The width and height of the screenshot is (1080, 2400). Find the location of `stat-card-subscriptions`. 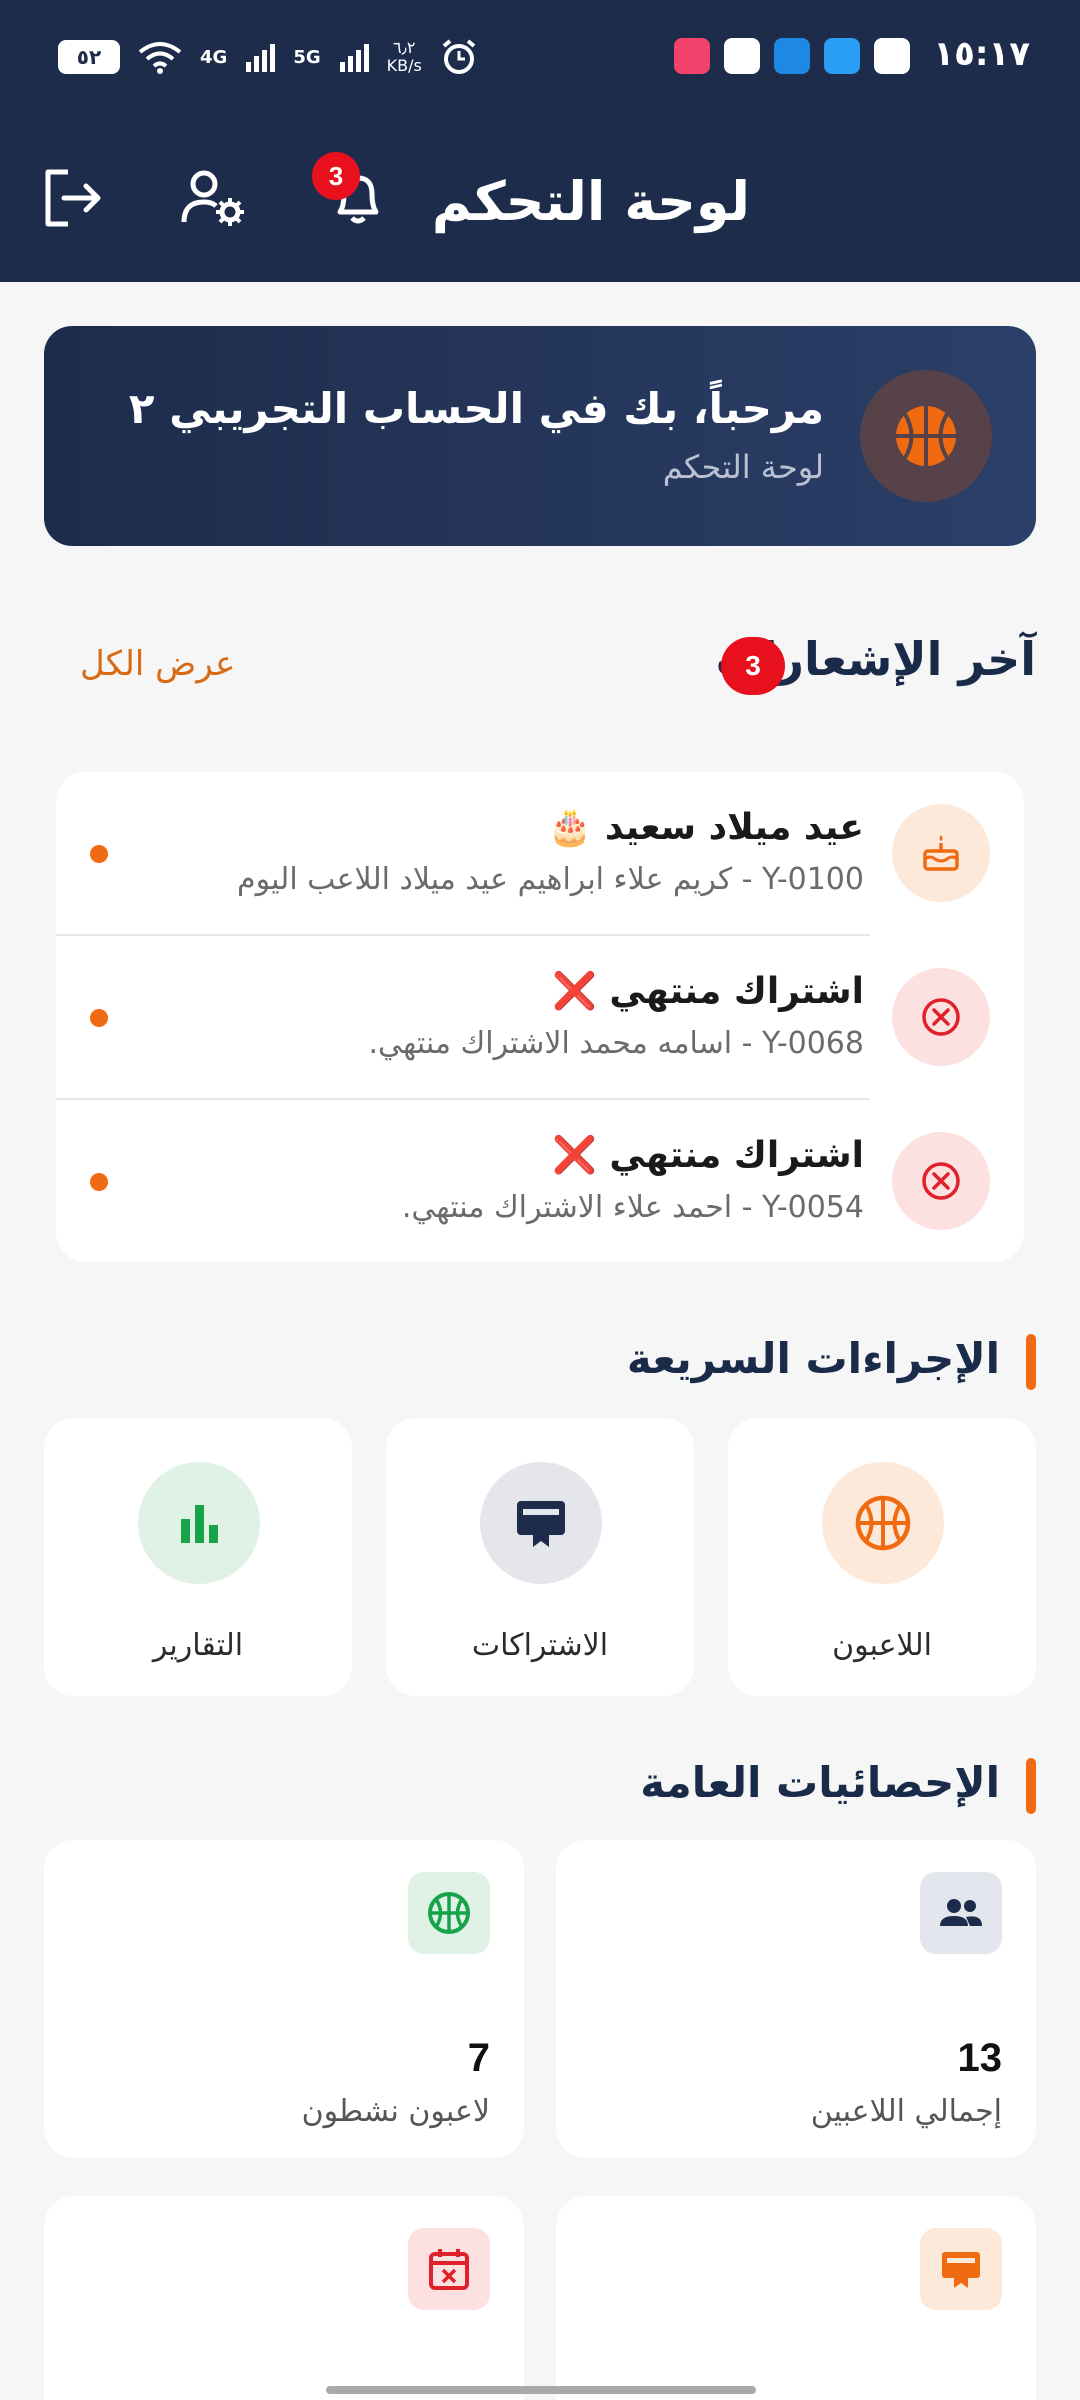

stat-card-subscriptions is located at coordinates (796, 2298).